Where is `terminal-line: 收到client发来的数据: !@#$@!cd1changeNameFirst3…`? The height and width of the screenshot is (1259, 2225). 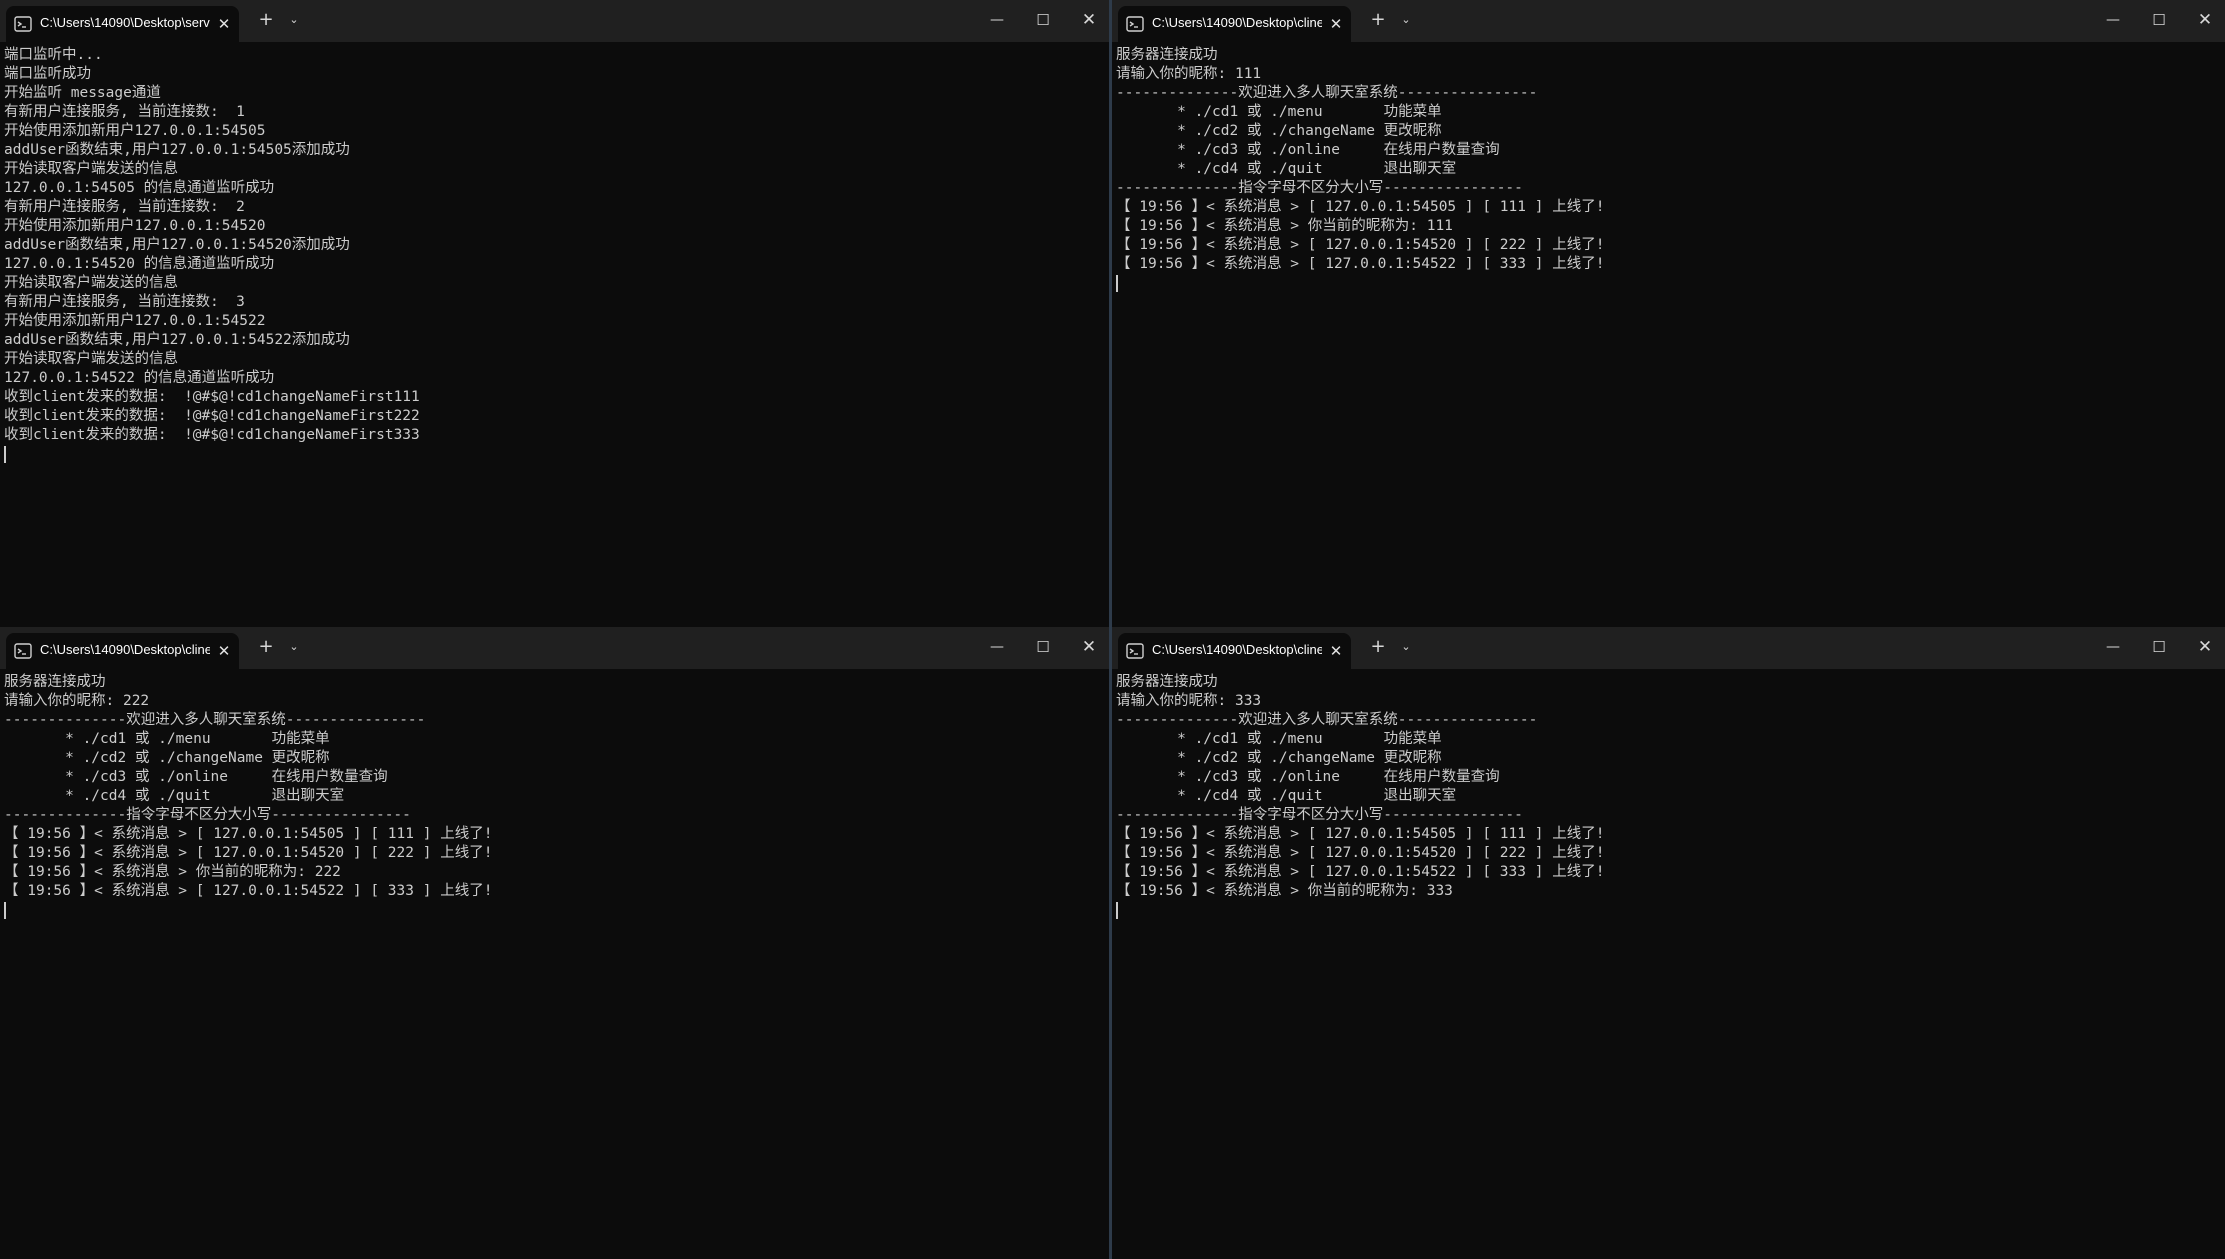 terminal-line: 收到client发来的数据: !@#$@!cd1changeNameFirst3… is located at coordinates (212, 435).